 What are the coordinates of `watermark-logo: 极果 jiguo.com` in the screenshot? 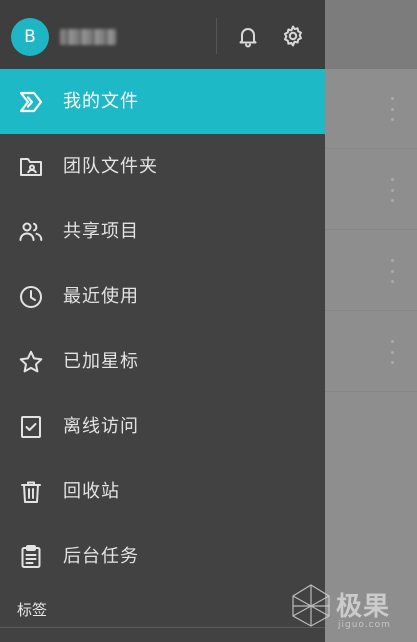 It's located at (348, 608).